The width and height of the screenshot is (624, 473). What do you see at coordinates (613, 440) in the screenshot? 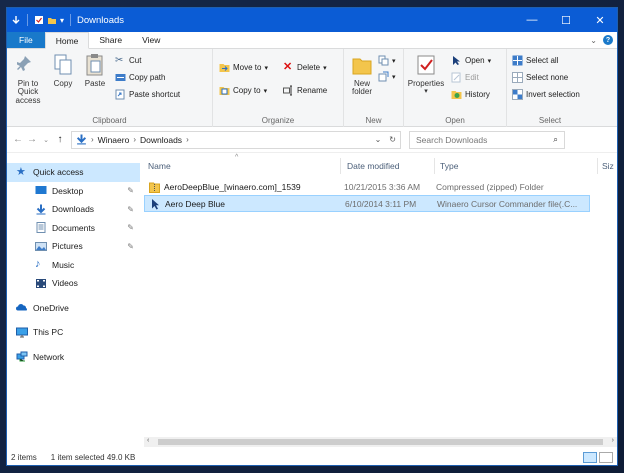
I see `scroll-right-icon: ›` at bounding box center [613, 440].